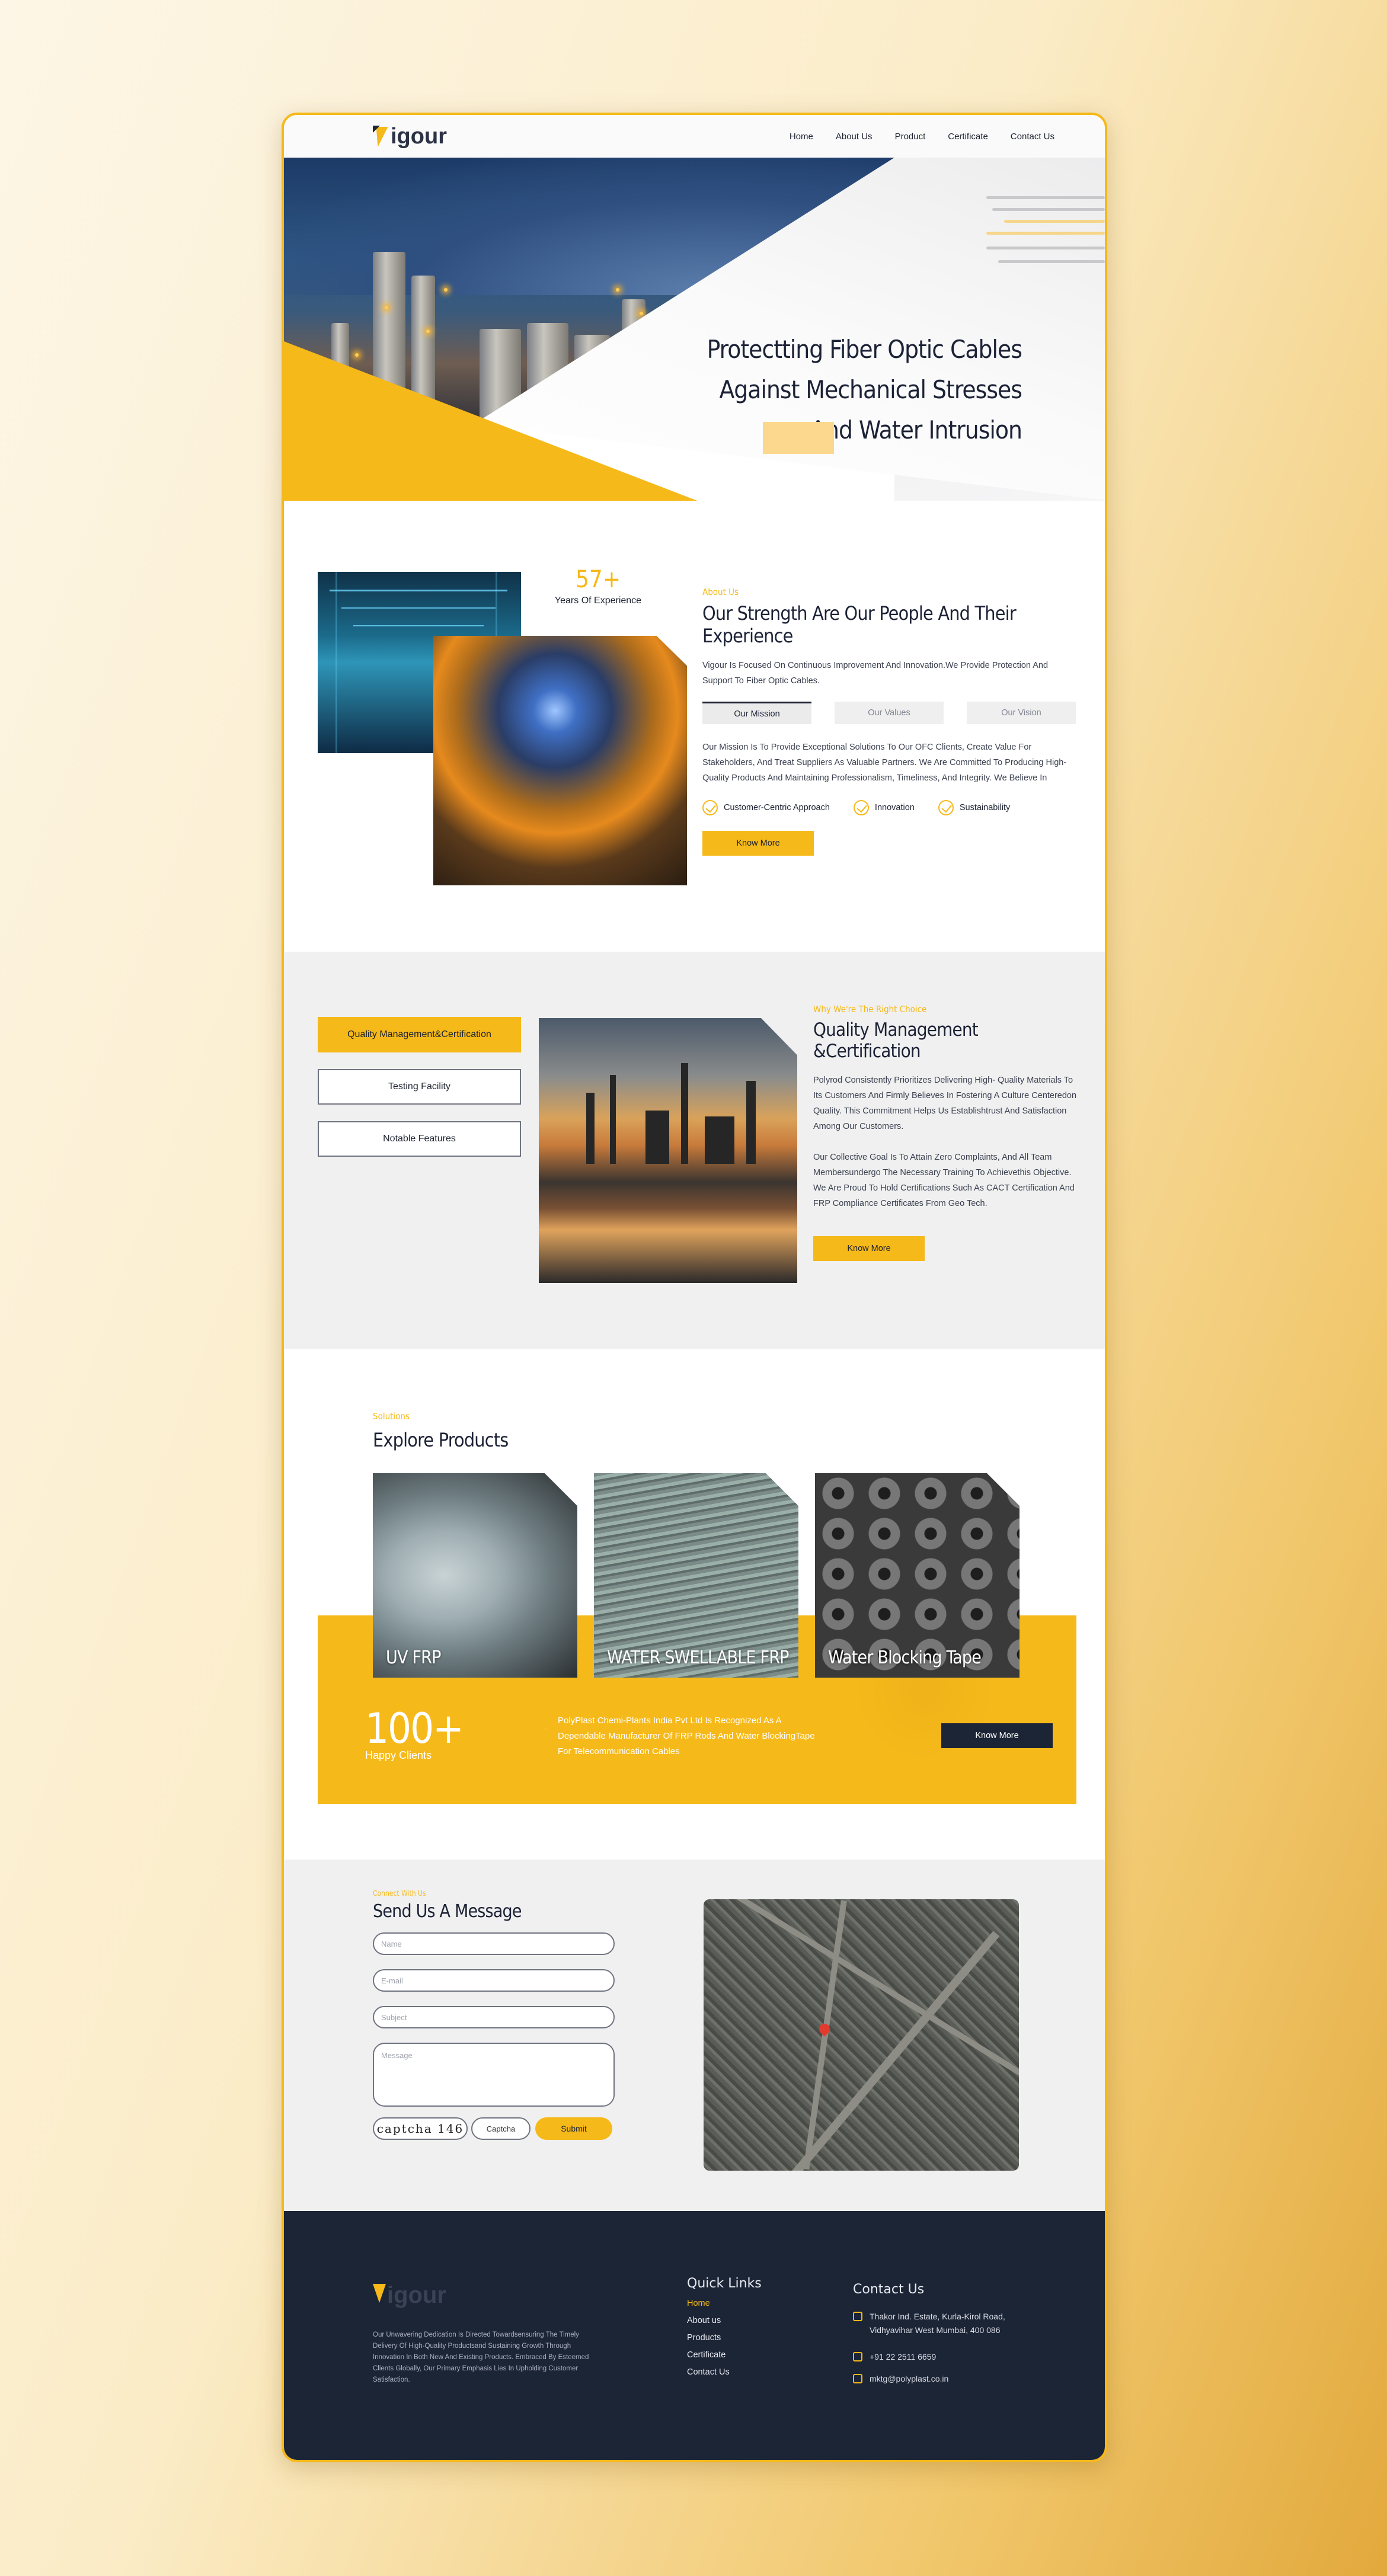  Describe the element at coordinates (798, 438) in the screenshot. I see `hero-cta-button` at that location.